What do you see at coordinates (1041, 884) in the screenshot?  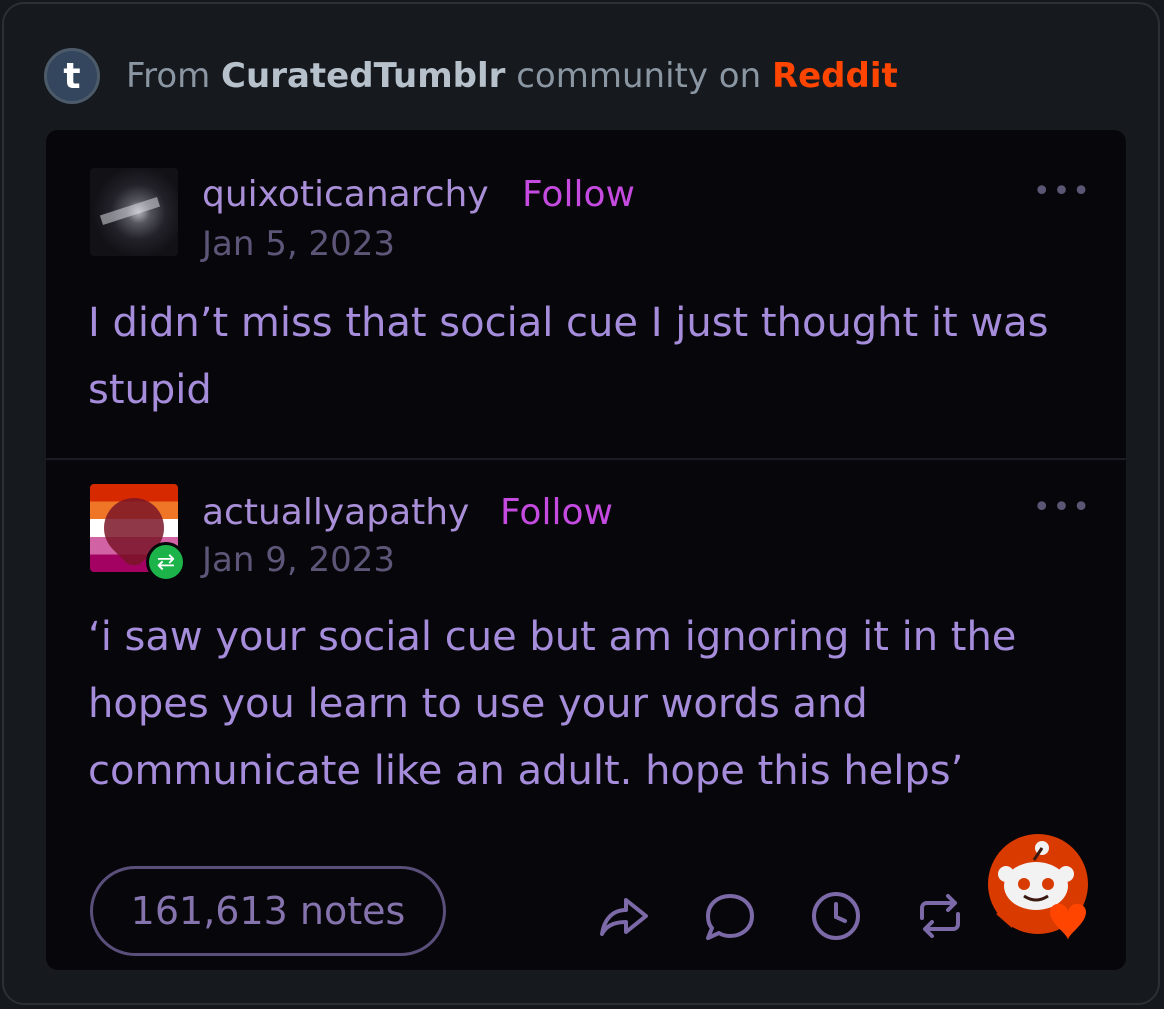 I see `reddit-snoo-icon` at bounding box center [1041, 884].